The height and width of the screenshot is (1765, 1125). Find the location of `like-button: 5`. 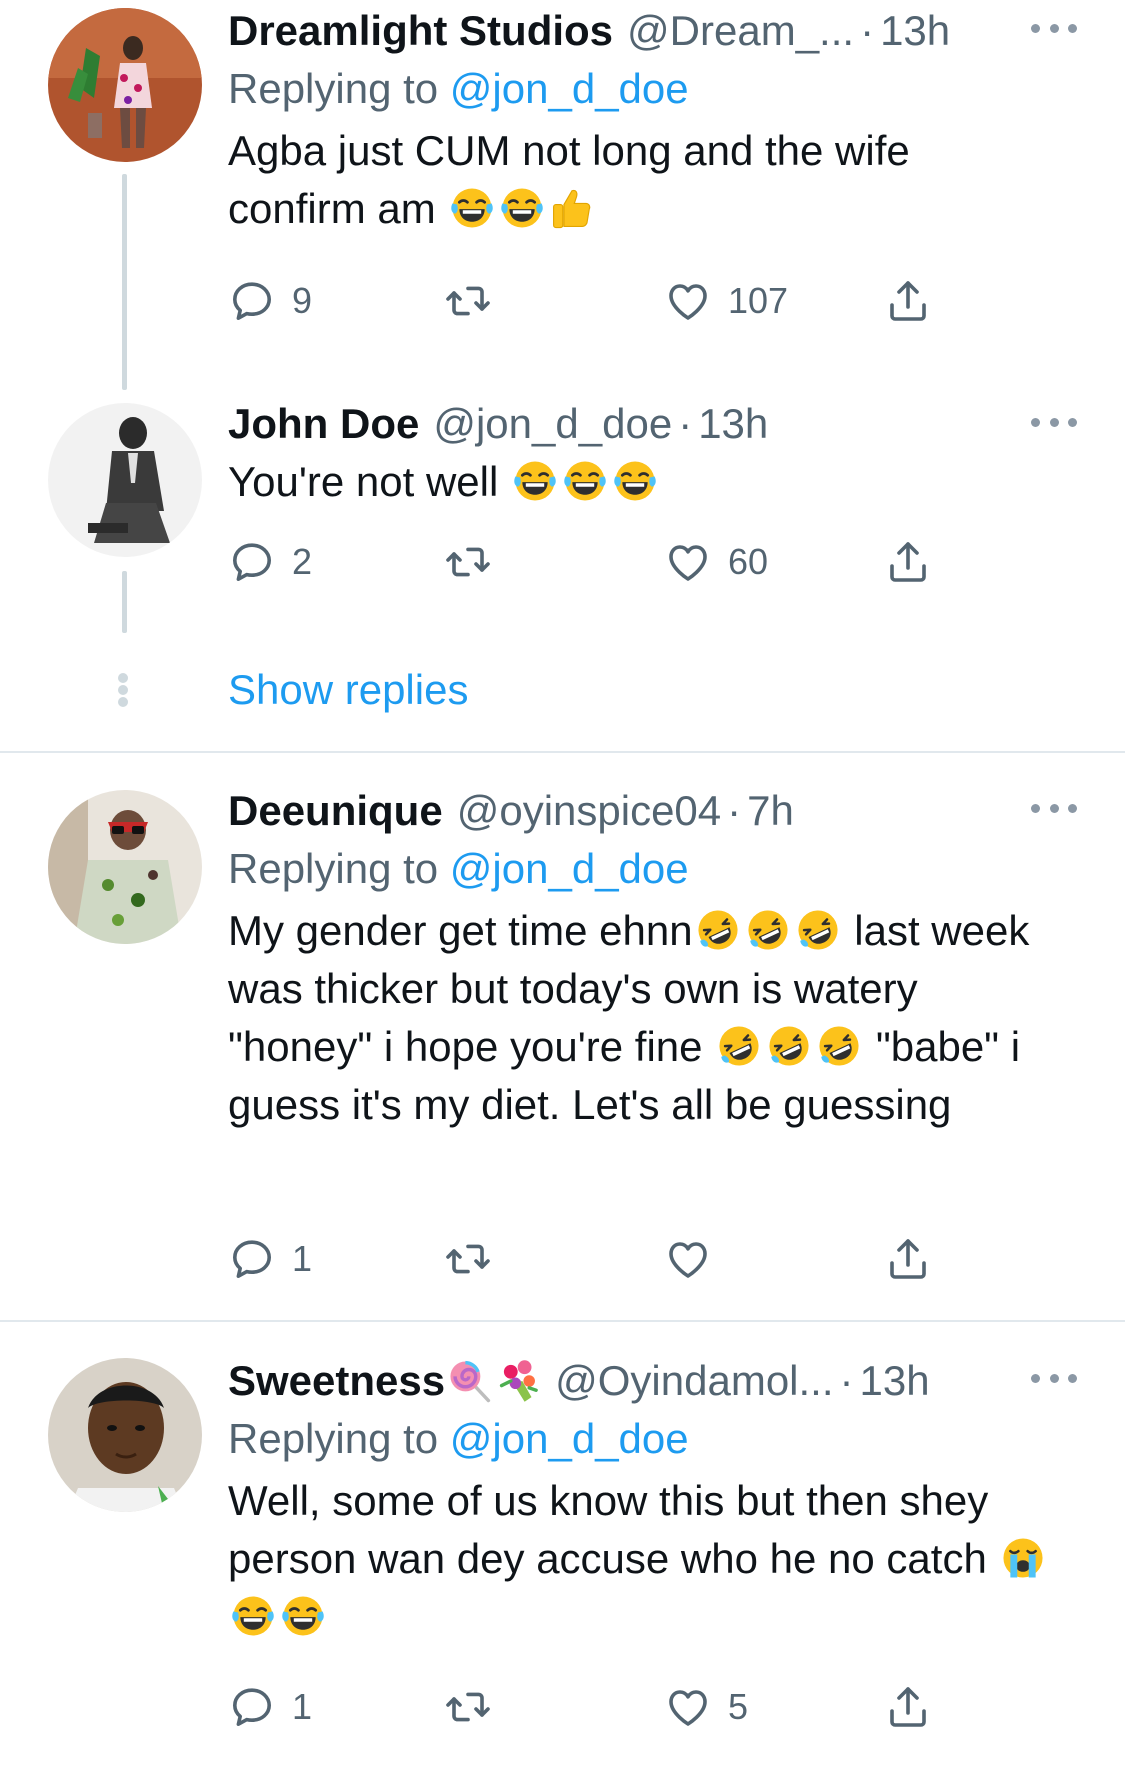

like-button: 5 is located at coordinates (706, 1707).